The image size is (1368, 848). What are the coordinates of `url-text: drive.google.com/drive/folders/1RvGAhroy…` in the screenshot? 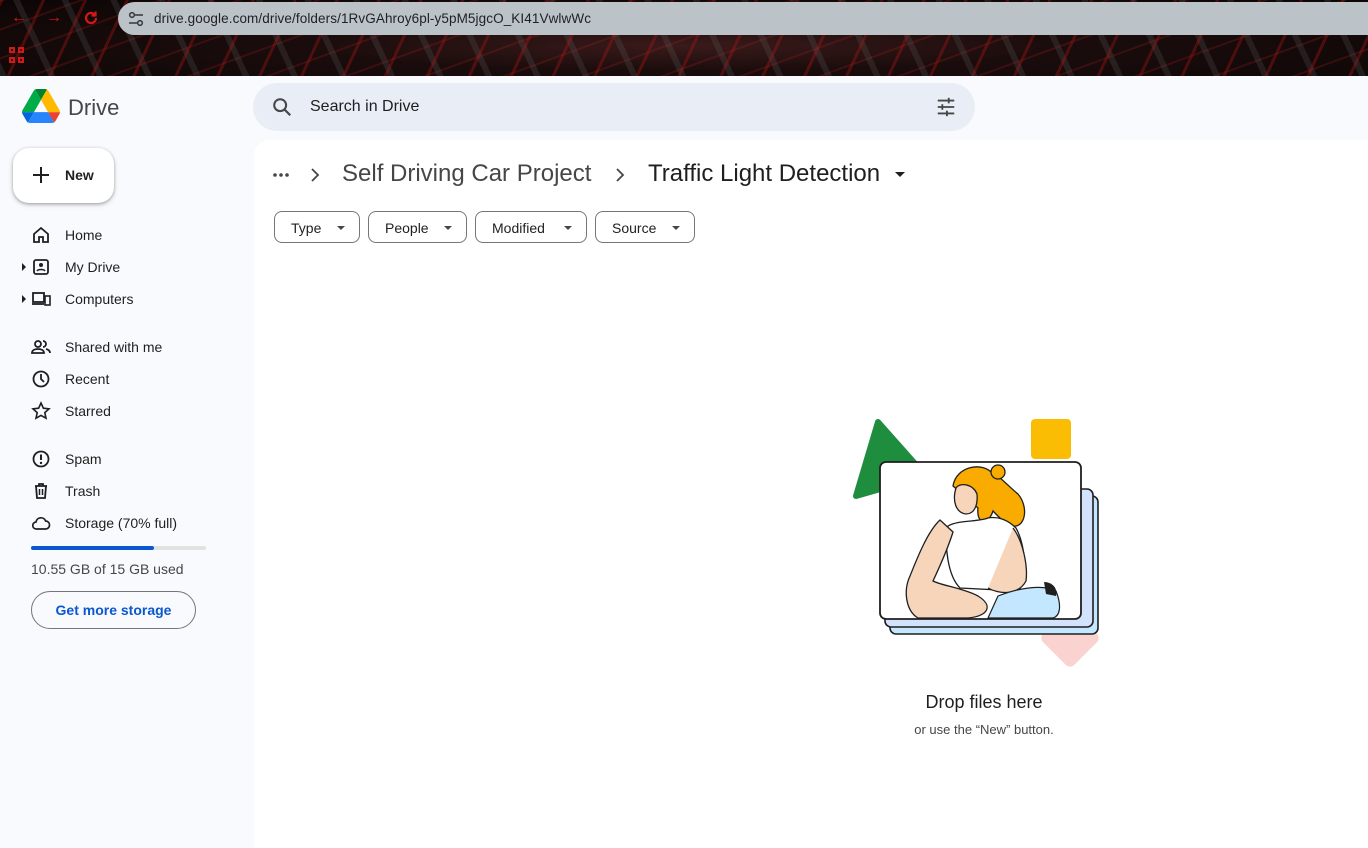 It's located at (372, 18).